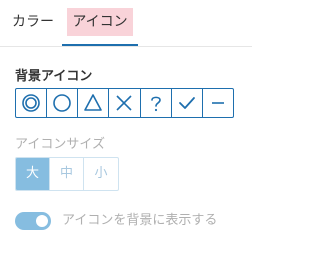 This screenshot has height=253, width=320. Describe the element at coordinates (42, 221) in the screenshot. I see `toggle-knob` at that location.